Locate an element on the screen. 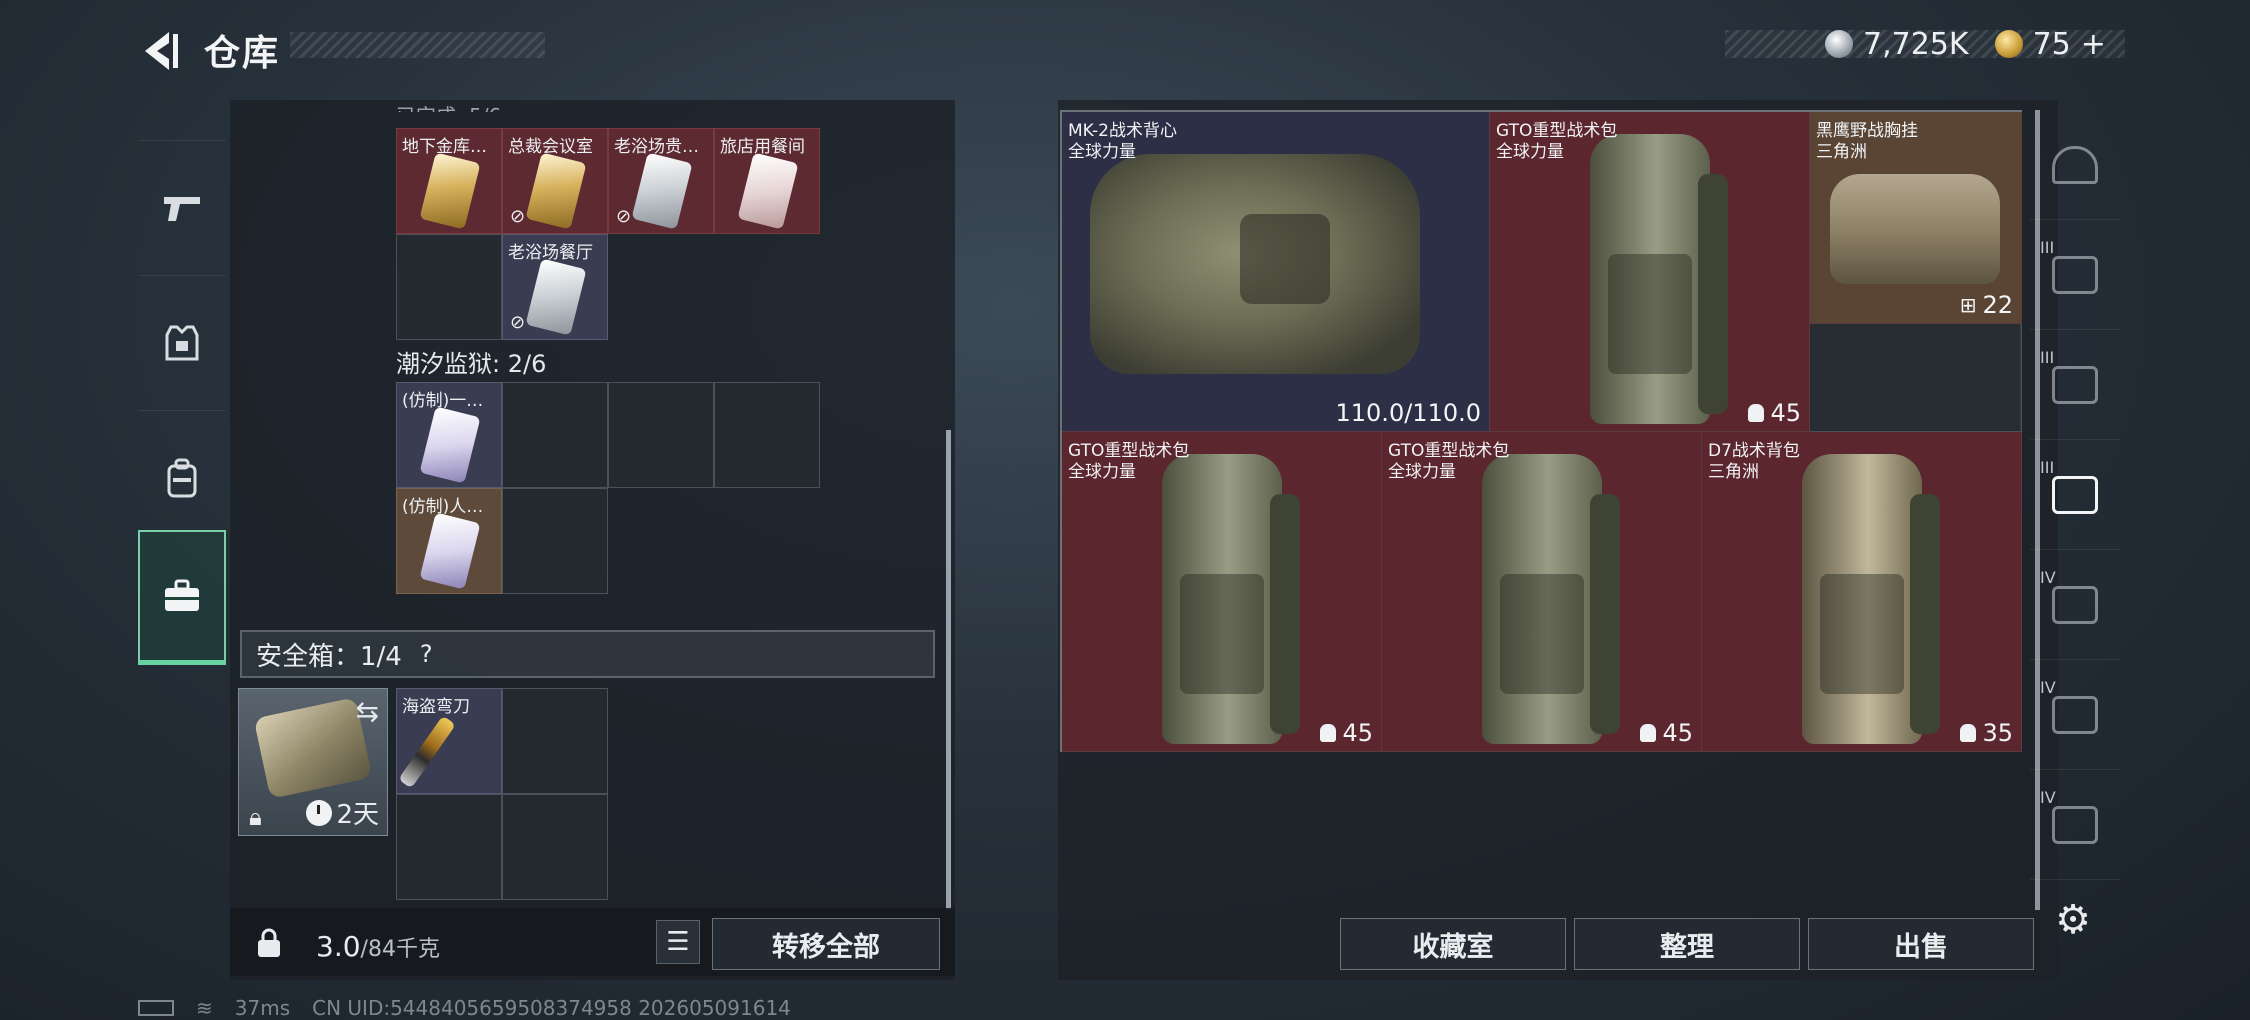  expiry-timer: 2天 is located at coordinates (342, 812).